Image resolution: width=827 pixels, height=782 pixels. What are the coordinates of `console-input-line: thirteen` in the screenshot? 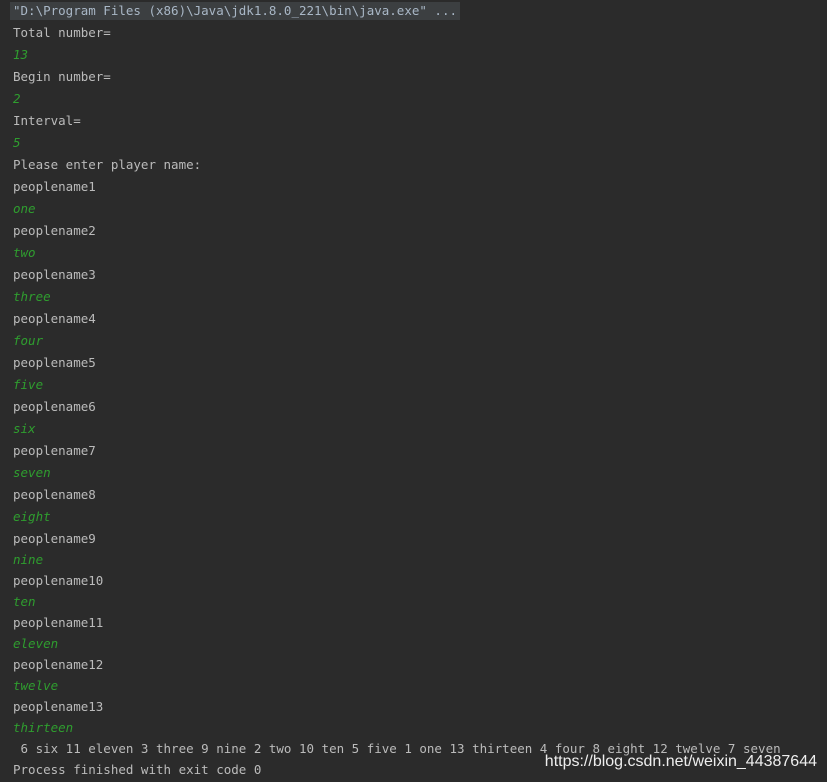 It's located at (43, 727).